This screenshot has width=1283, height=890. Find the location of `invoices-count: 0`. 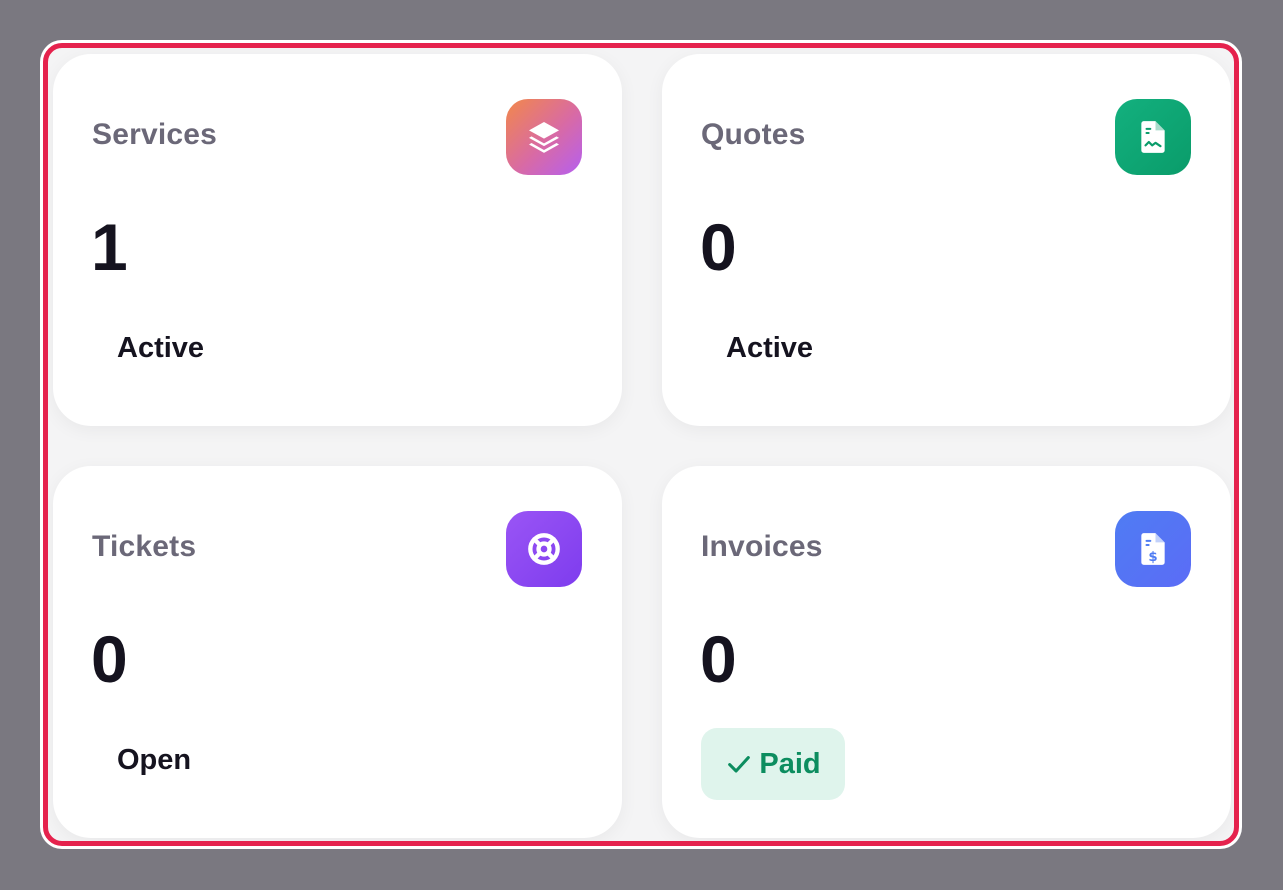

invoices-count: 0 is located at coordinates (718, 659).